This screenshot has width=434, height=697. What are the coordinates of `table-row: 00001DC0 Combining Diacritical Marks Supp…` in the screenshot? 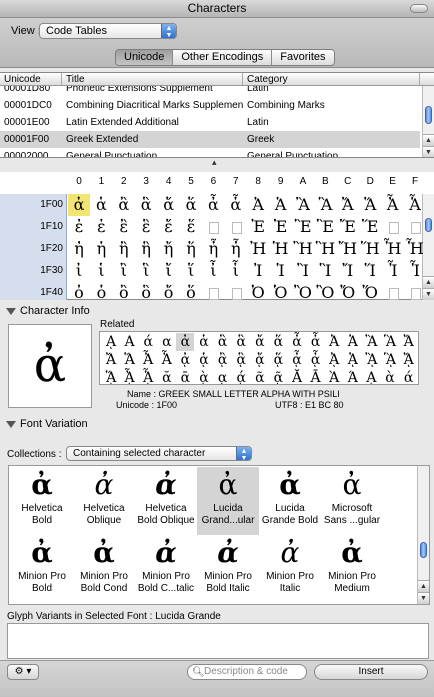 It's located at (210, 105).